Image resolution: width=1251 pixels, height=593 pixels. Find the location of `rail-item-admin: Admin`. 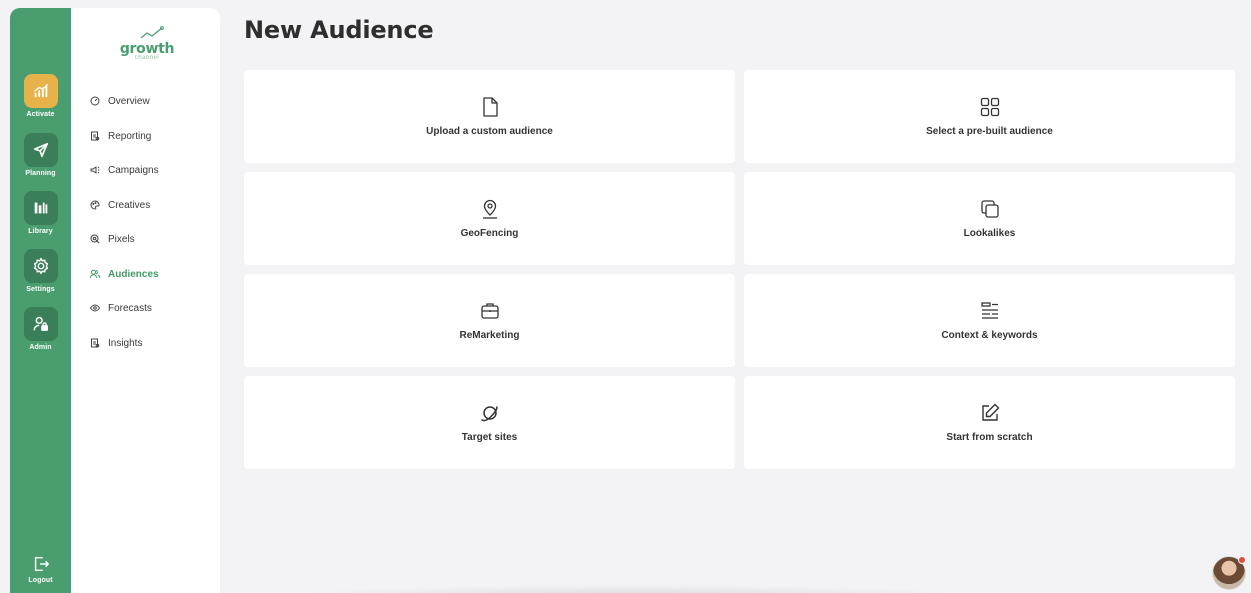

rail-item-admin: Admin is located at coordinates (40, 329).